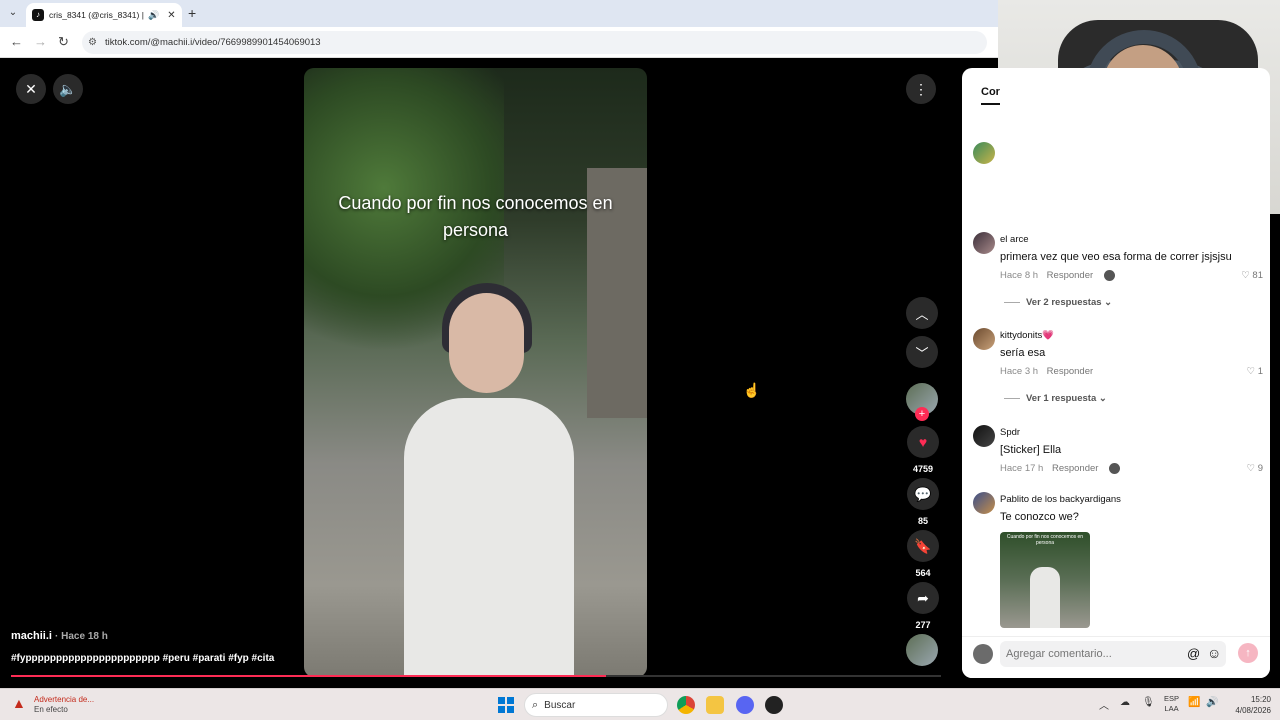  Describe the element at coordinates (68, 89) in the screenshot. I see `volume-icon: 🔈` at that location.